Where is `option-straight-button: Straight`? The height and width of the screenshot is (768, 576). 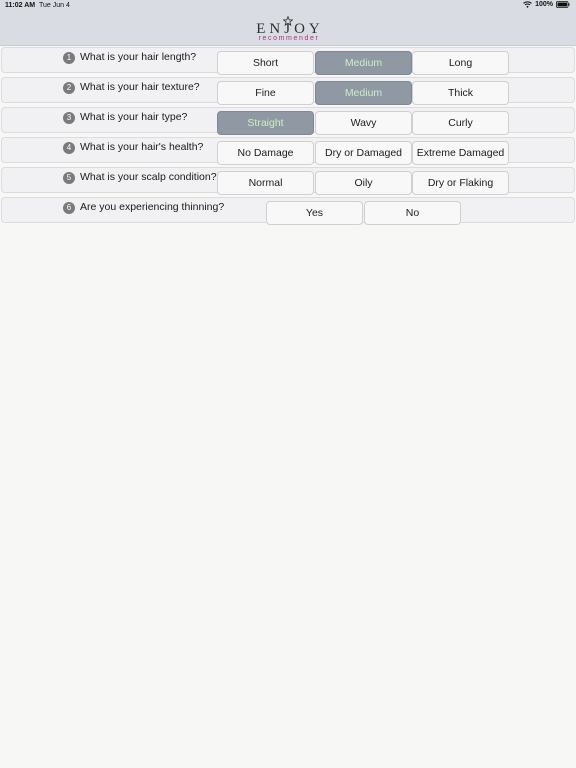 option-straight-button: Straight is located at coordinates (265, 123).